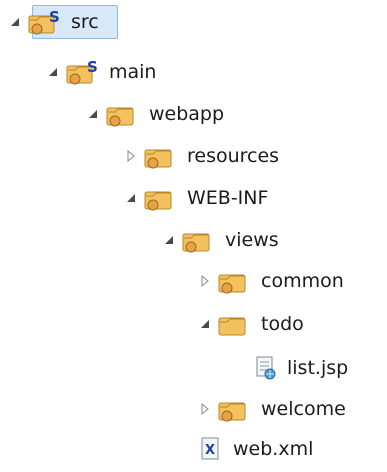  I want to click on tree-item-label: main, so click(133, 72).